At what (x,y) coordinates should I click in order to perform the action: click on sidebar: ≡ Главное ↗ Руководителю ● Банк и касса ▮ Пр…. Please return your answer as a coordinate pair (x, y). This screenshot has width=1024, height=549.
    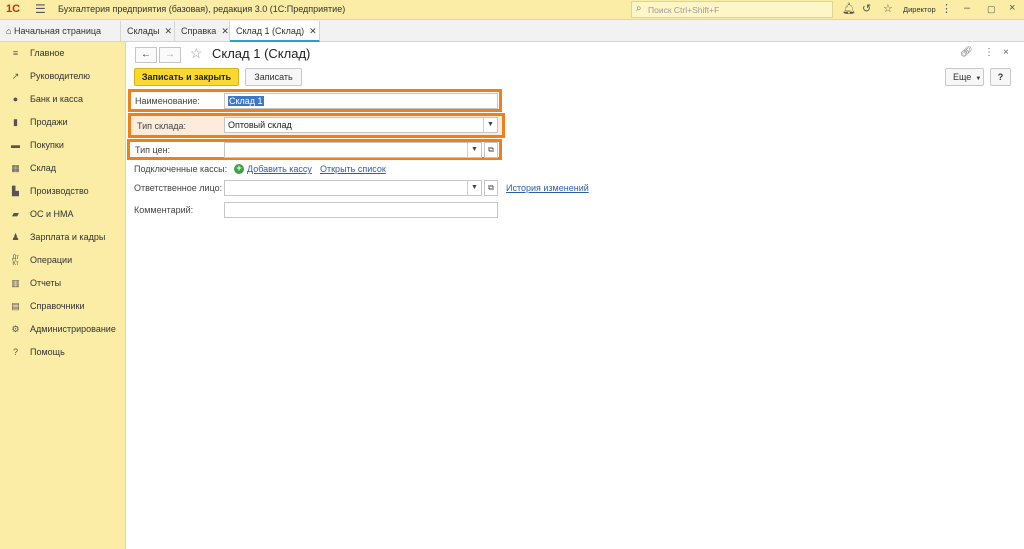
    Looking at the image, I should click on (63, 295).